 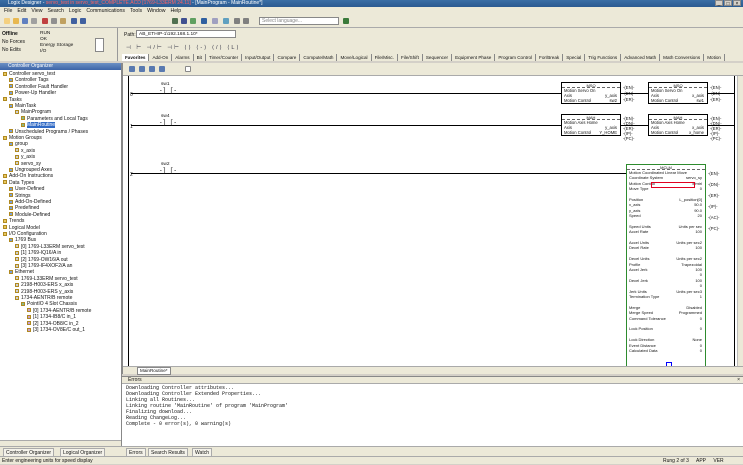 What do you see at coordinates (55, 11) in the screenshot?
I see `menu-search: Search` at bounding box center [55, 11].